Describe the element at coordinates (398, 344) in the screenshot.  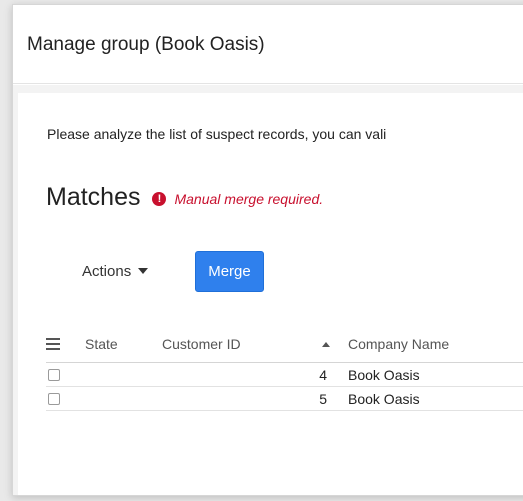
I see `company-name-column-header: Company Name` at that location.